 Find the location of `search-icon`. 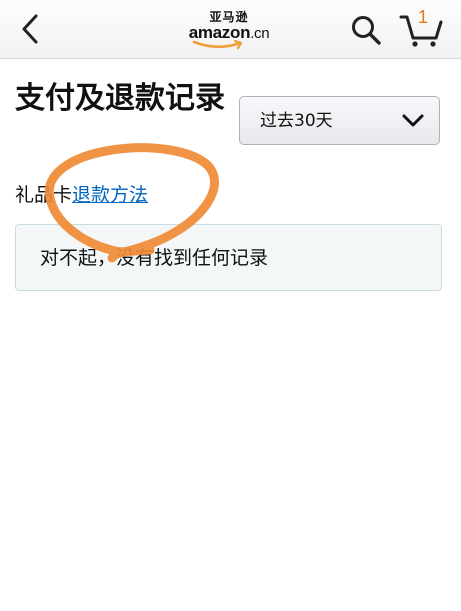

search-icon is located at coordinates (366, 30).